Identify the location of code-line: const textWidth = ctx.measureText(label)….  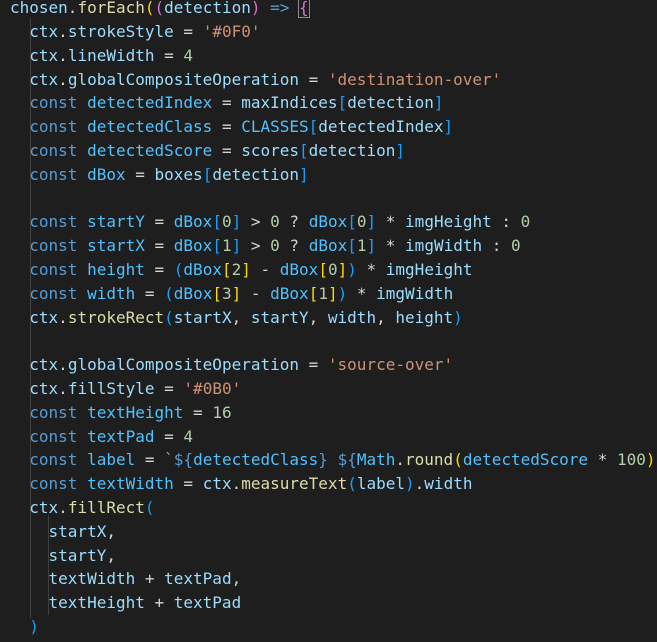
(241, 484).